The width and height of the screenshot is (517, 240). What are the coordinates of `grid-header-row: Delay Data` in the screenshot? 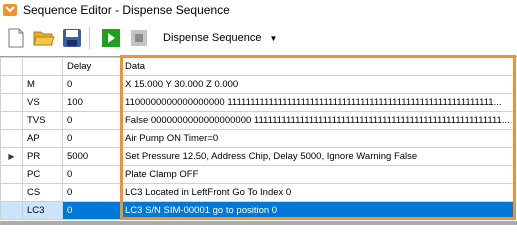 It's located at (258, 66).